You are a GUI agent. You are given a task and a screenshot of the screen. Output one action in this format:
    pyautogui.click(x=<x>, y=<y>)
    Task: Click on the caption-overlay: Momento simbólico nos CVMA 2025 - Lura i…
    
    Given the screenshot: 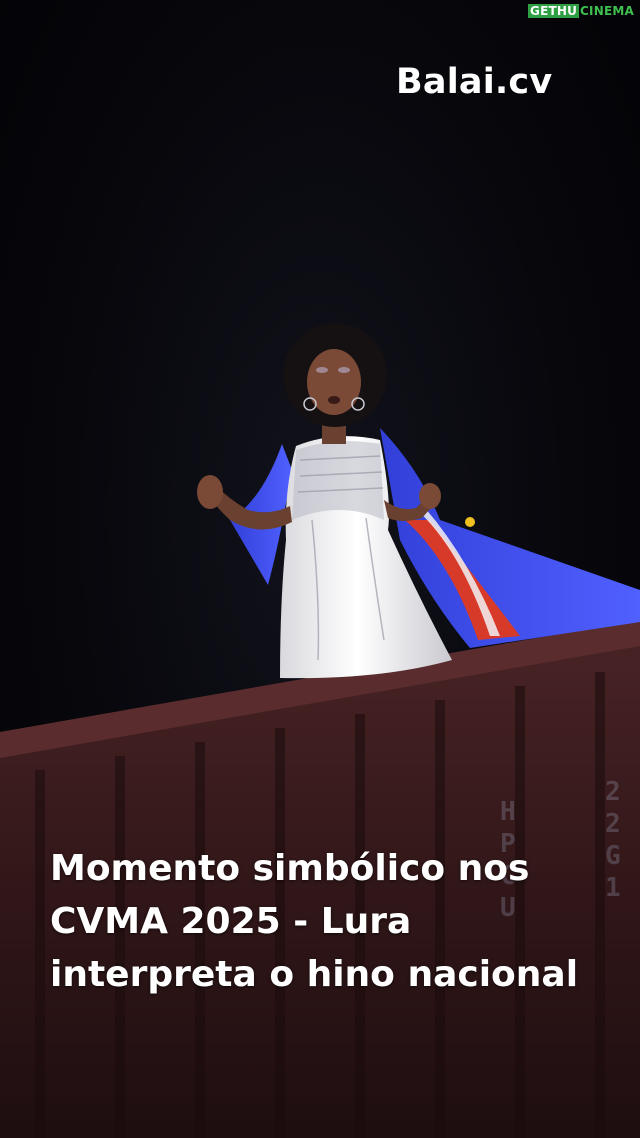 What is the action you would take?
    pyautogui.click(x=335, y=921)
    